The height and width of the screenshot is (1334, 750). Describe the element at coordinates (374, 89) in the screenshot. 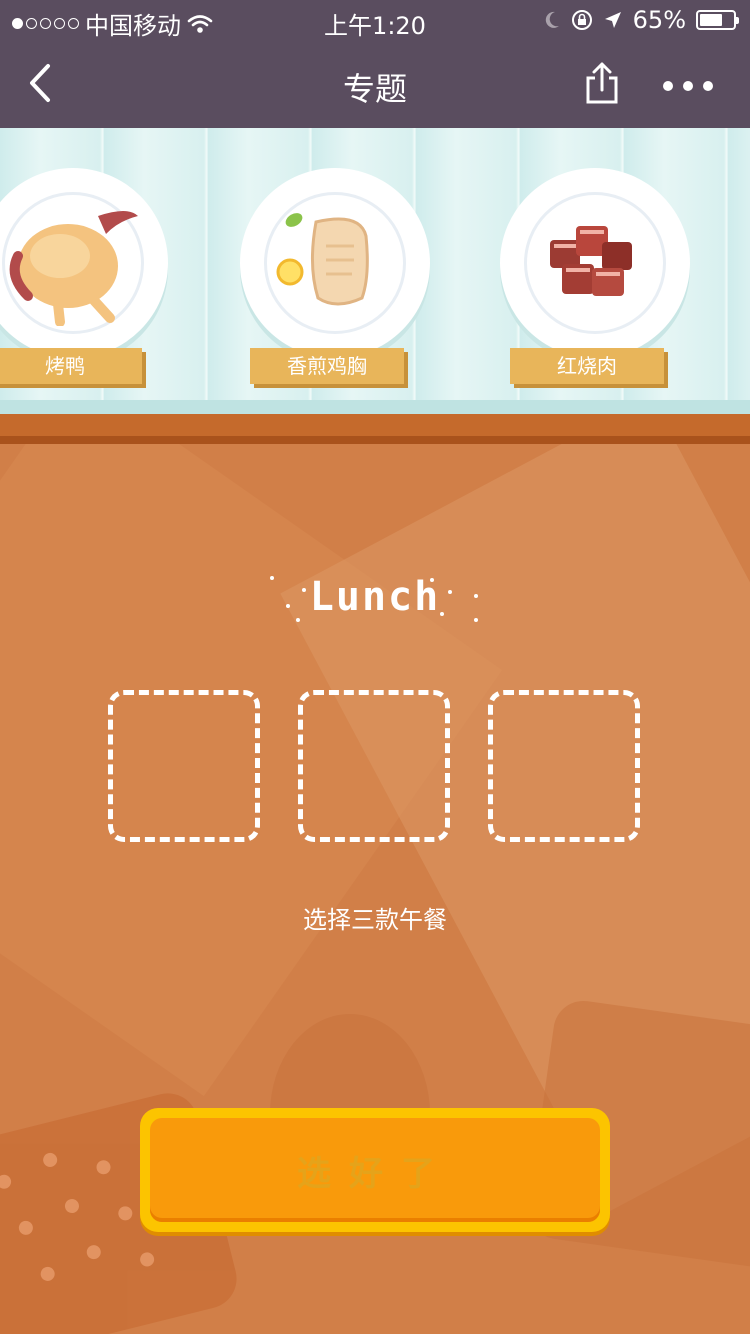

I see `page-title: 专题` at that location.